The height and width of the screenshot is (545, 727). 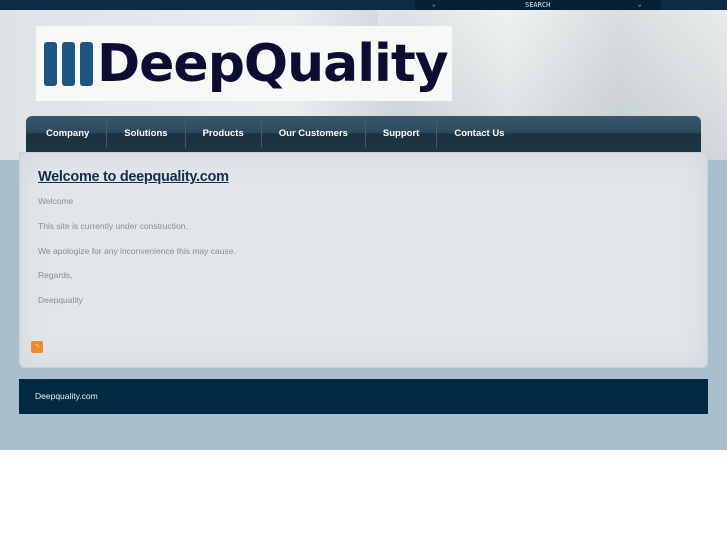 What do you see at coordinates (60, 300) in the screenshot?
I see `paragraph: Deepquality` at bounding box center [60, 300].